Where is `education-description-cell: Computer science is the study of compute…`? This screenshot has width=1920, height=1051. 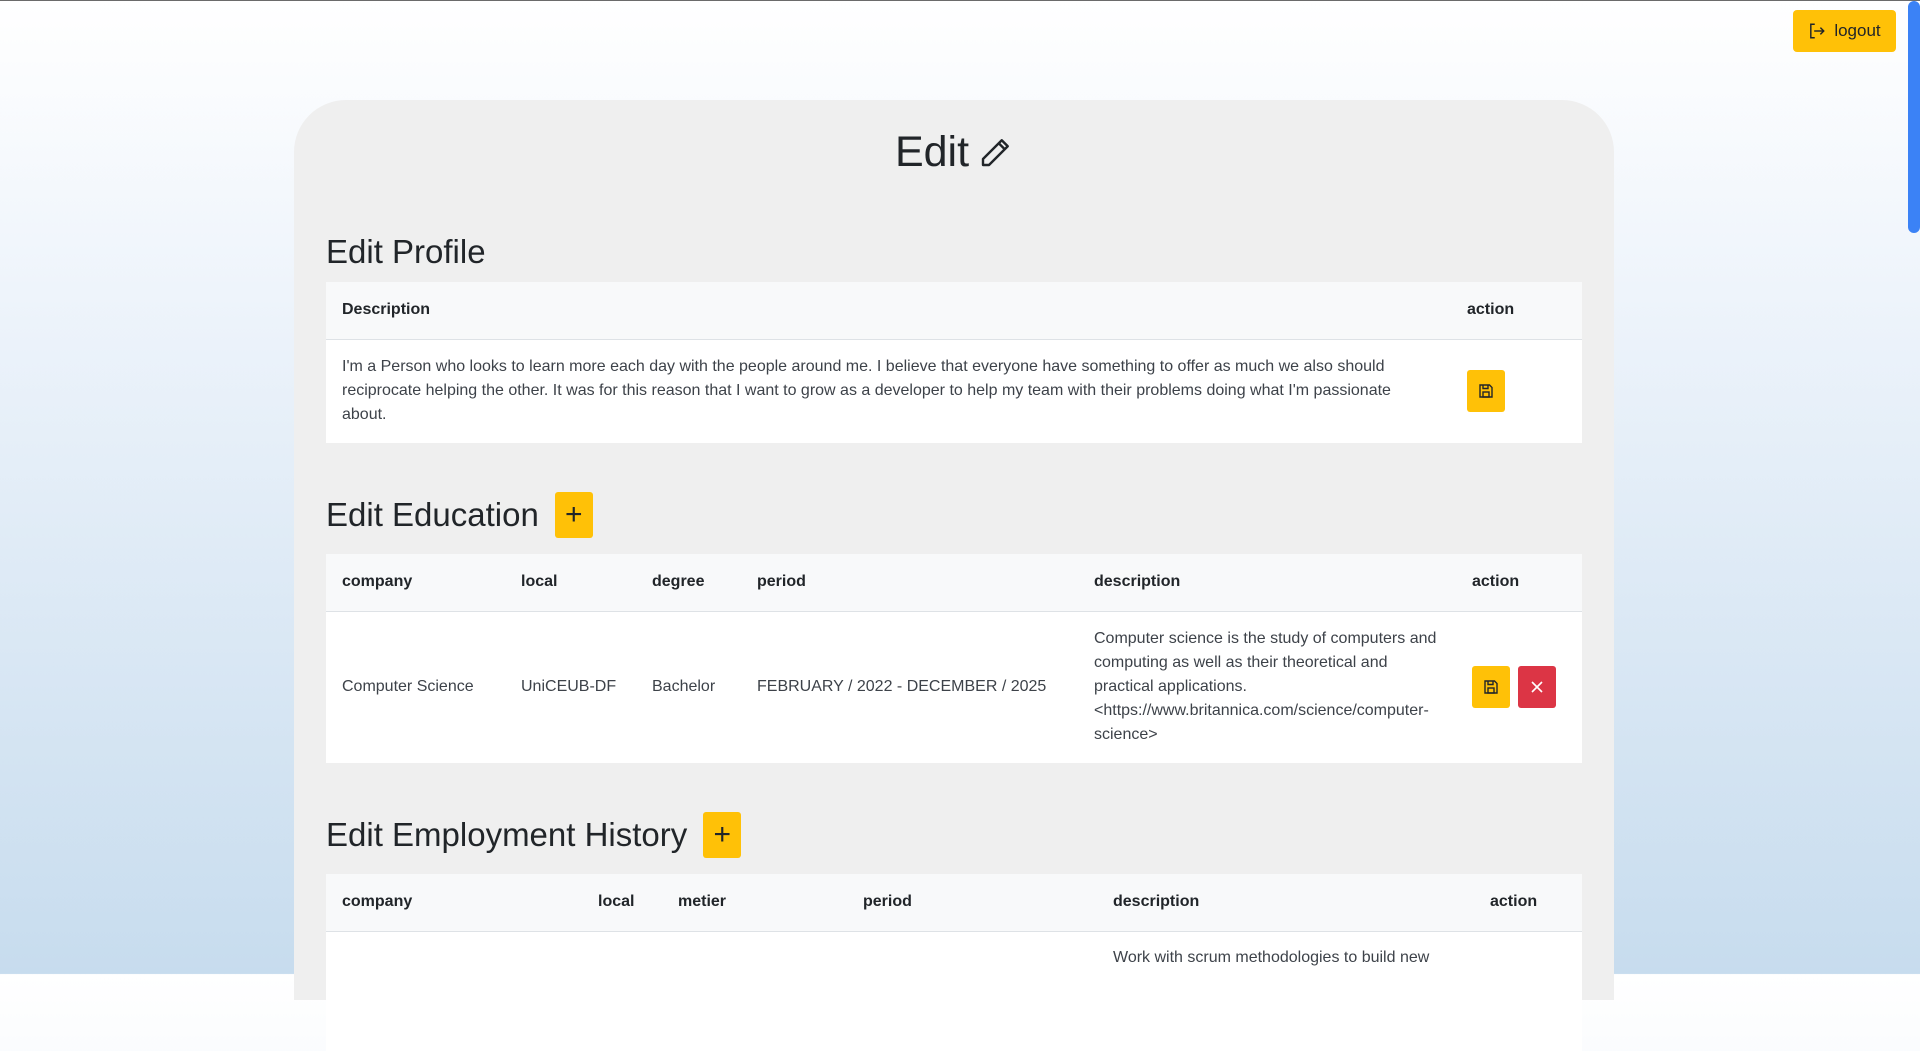 education-description-cell: Computer science is the study of compute… is located at coordinates (1267, 687).